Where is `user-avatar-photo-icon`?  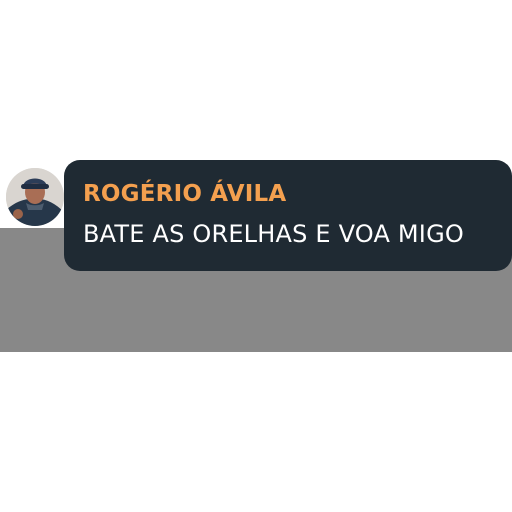
user-avatar-photo-icon is located at coordinates (35, 197).